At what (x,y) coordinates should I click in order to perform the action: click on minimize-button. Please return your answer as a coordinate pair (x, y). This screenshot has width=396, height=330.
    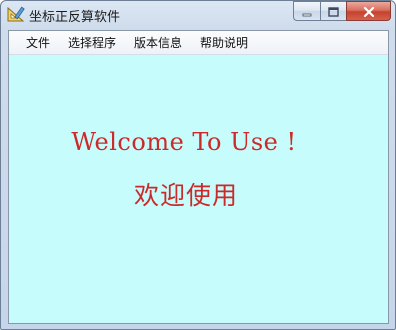
    Looking at the image, I should click on (306, 11).